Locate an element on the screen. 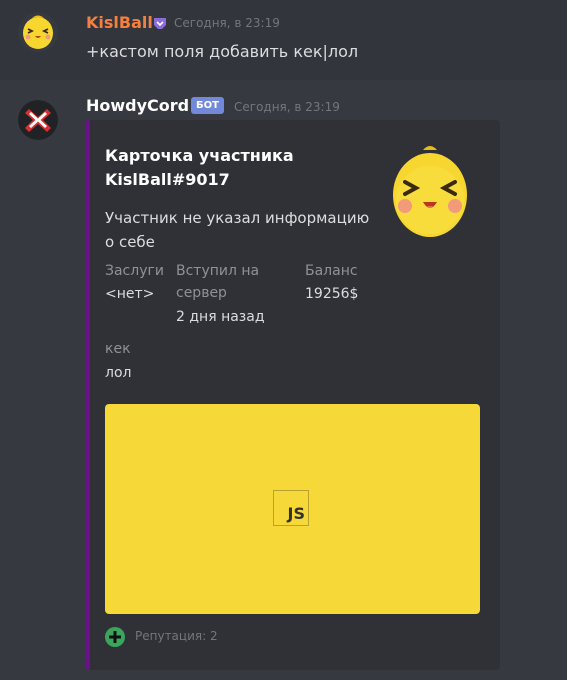 The image size is (567, 680). description-line: о себе is located at coordinates (130, 242).